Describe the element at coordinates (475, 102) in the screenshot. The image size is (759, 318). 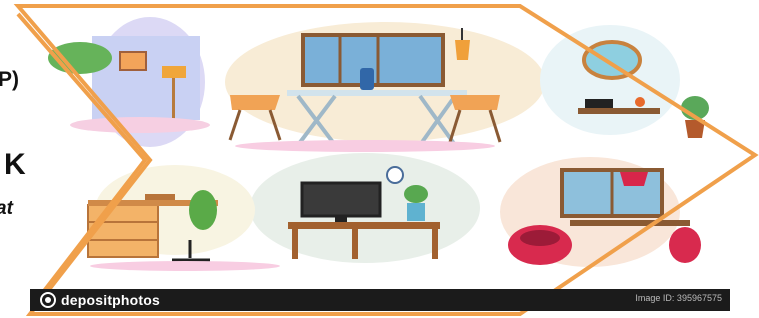
I see `chair-right-icon` at that location.